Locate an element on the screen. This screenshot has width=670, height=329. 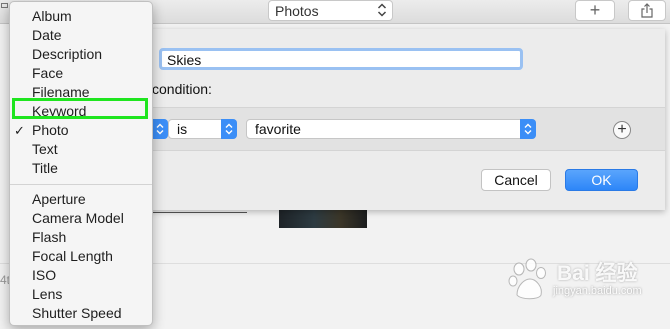
up-down-arrows-icon is located at coordinates (382, 10).